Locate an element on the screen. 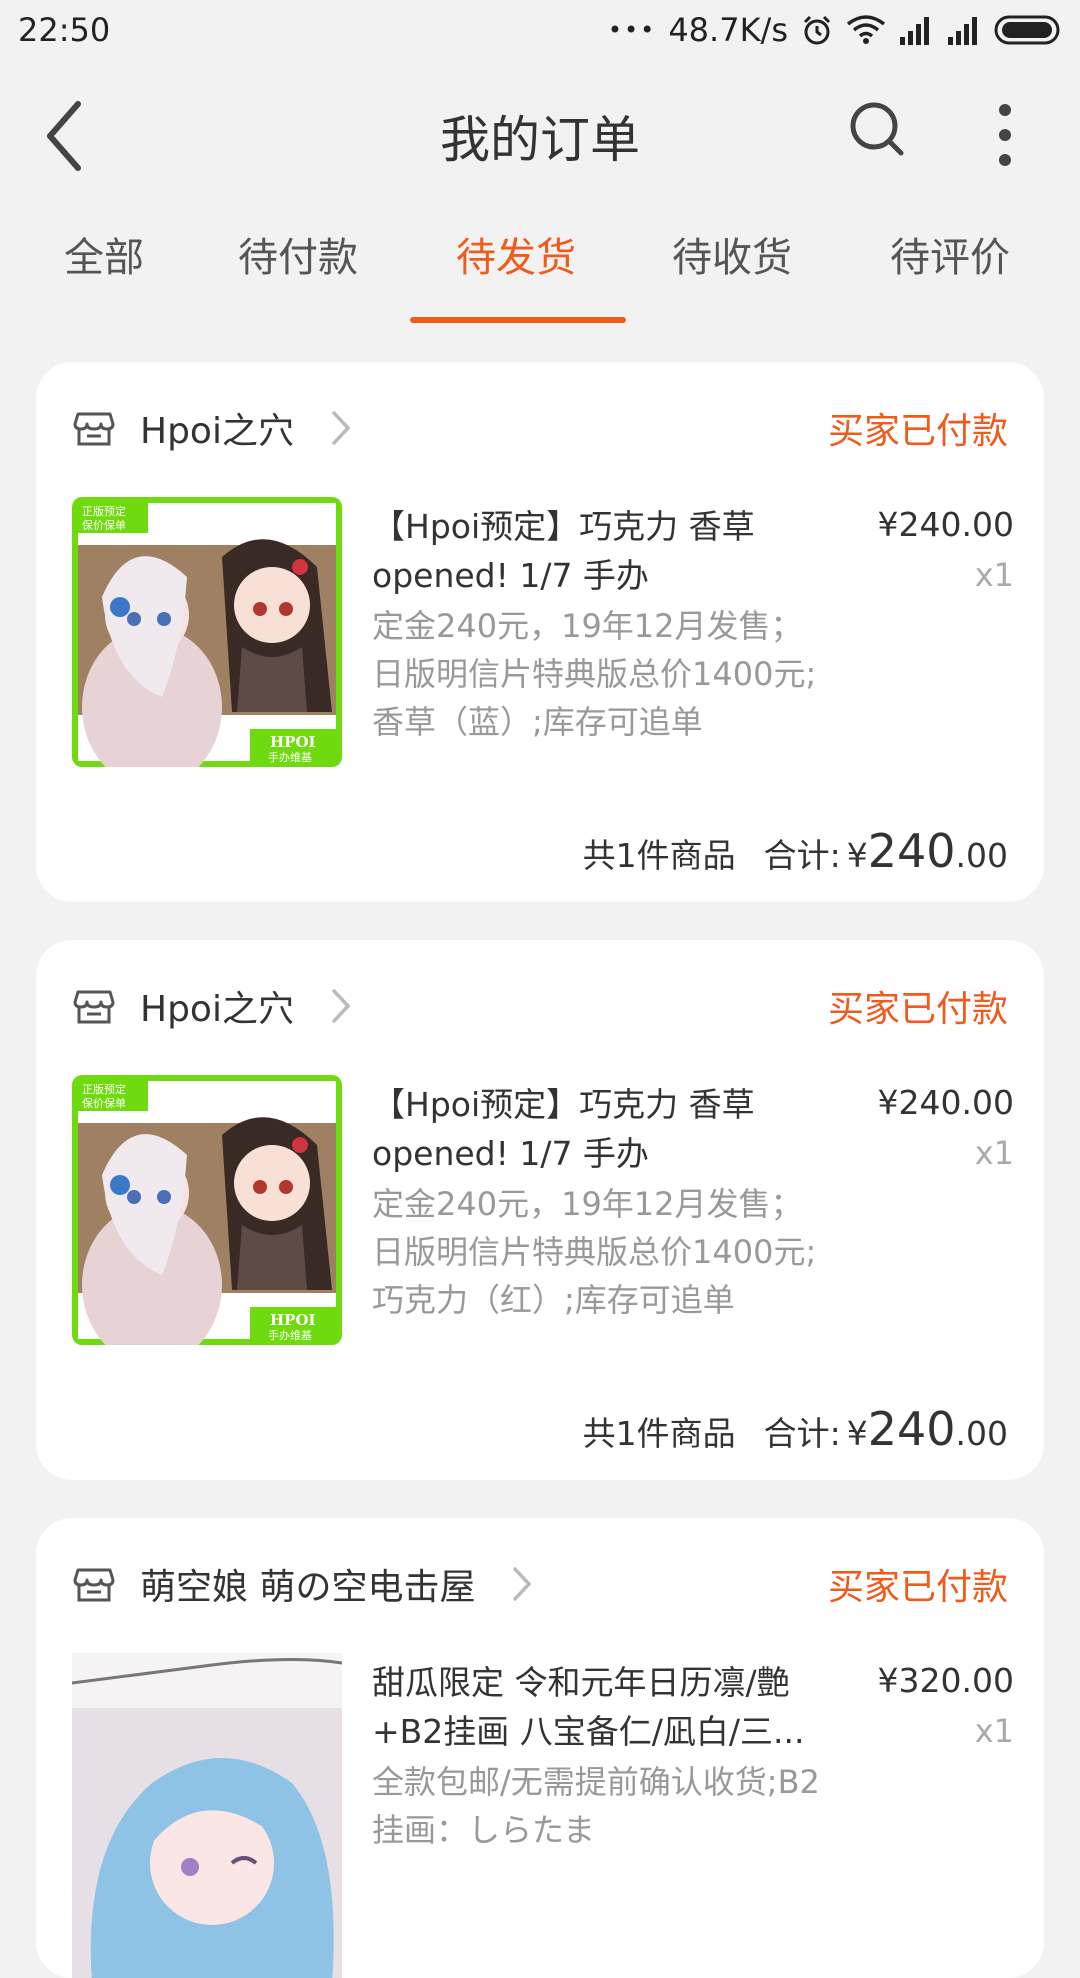 The image size is (1080, 1978). thumb-badge-top: 正版预定 is located at coordinates (104, 511).